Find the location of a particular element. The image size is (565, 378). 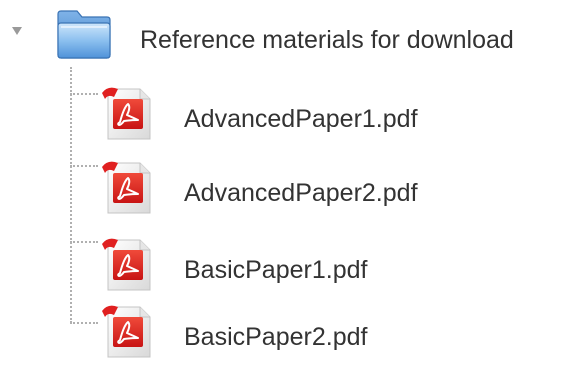

file-name: AdvancedPaper1.pdf is located at coordinates (301, 119).